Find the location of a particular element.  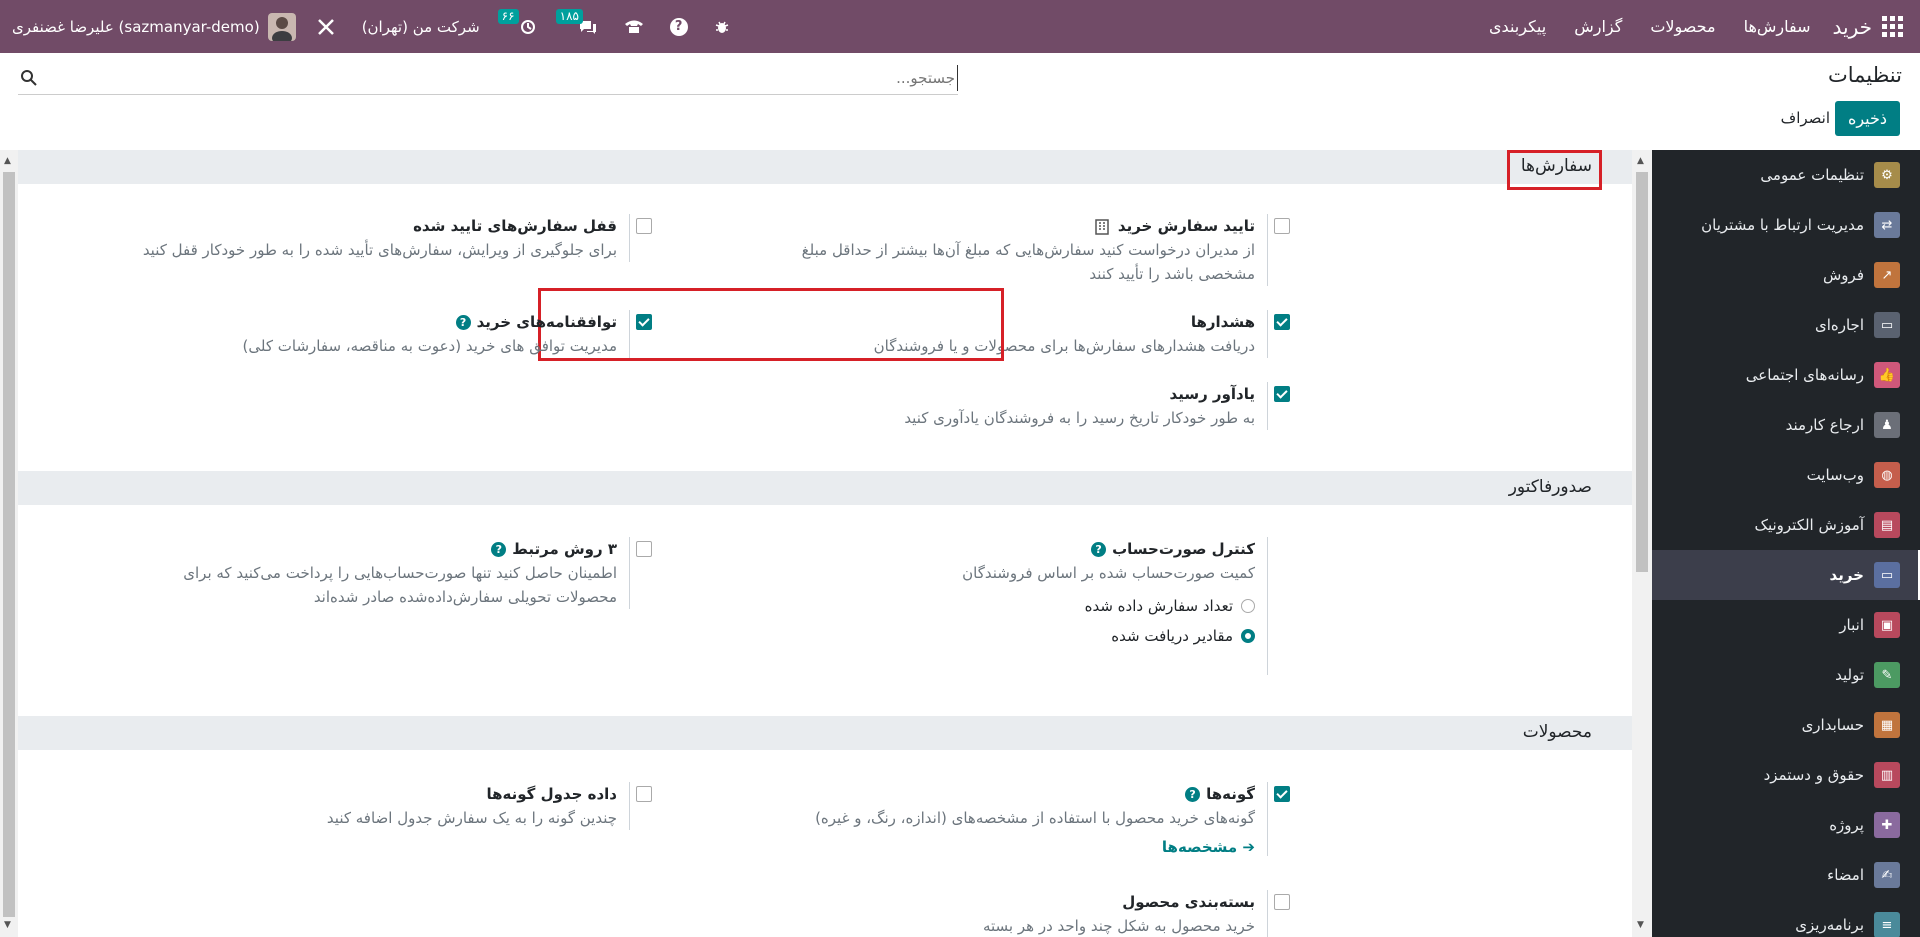

setting-label: تایید سفارش خرید is located at coordinates (1186, 226).